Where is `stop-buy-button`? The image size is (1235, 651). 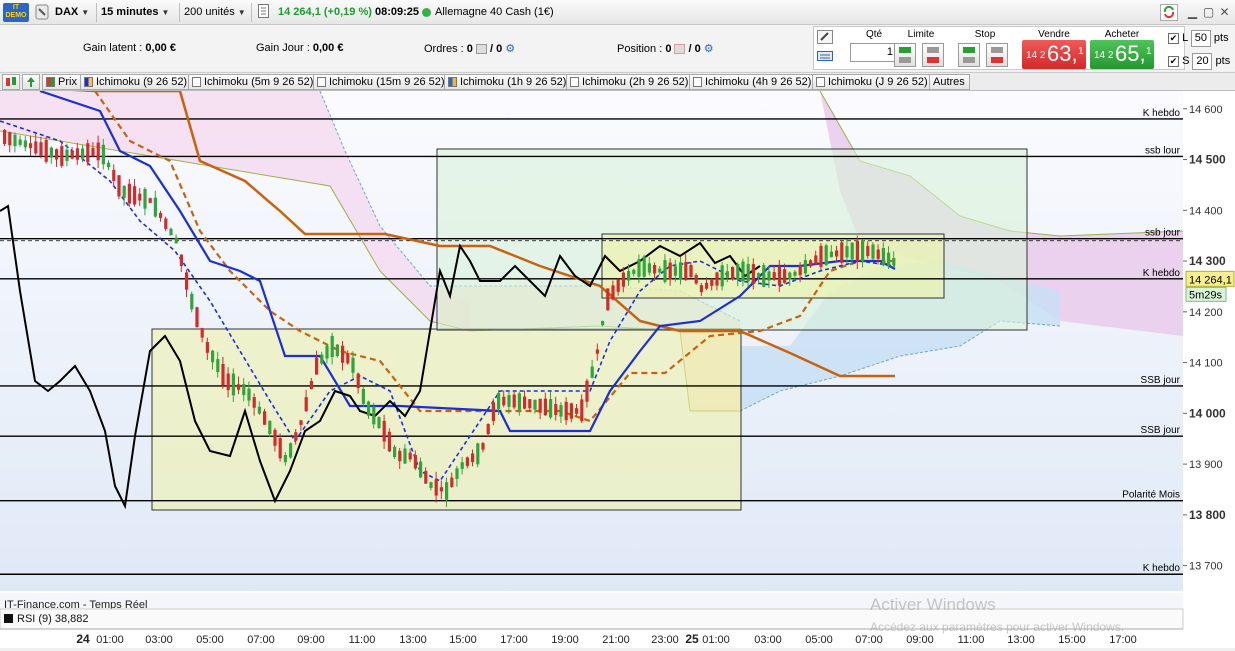 stop-buy-button is located at coordinates (969, 55).